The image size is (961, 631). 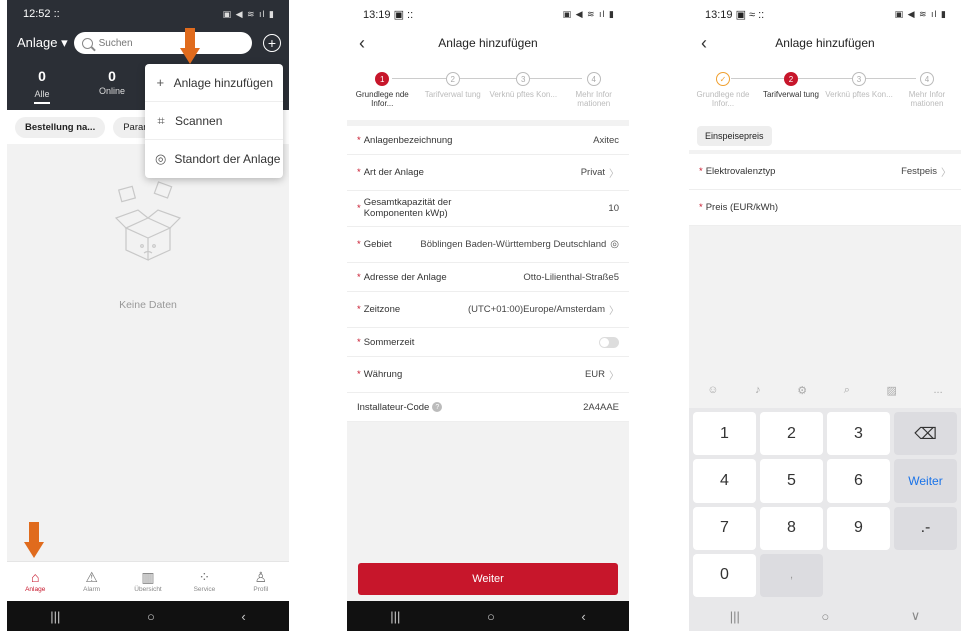 I want to click on backspace-icon: ⌫, so click(x=925, y=434).